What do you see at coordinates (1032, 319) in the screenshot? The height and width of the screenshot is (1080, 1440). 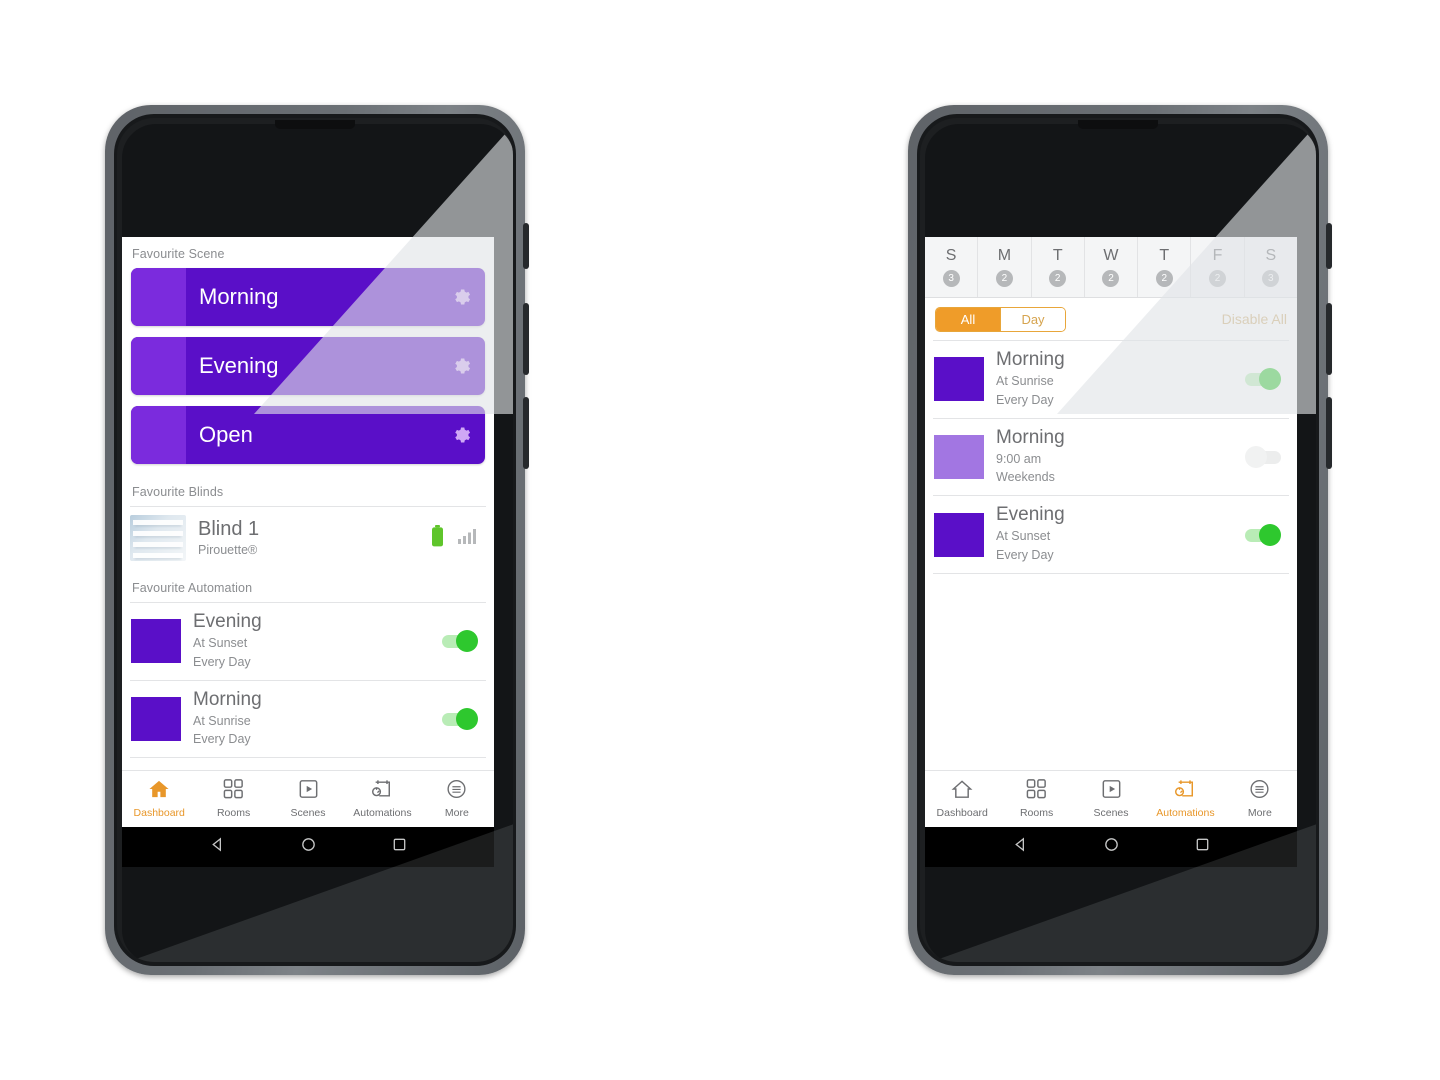 I see `filter-option-day: Day` at bounding box center [1032, 319].